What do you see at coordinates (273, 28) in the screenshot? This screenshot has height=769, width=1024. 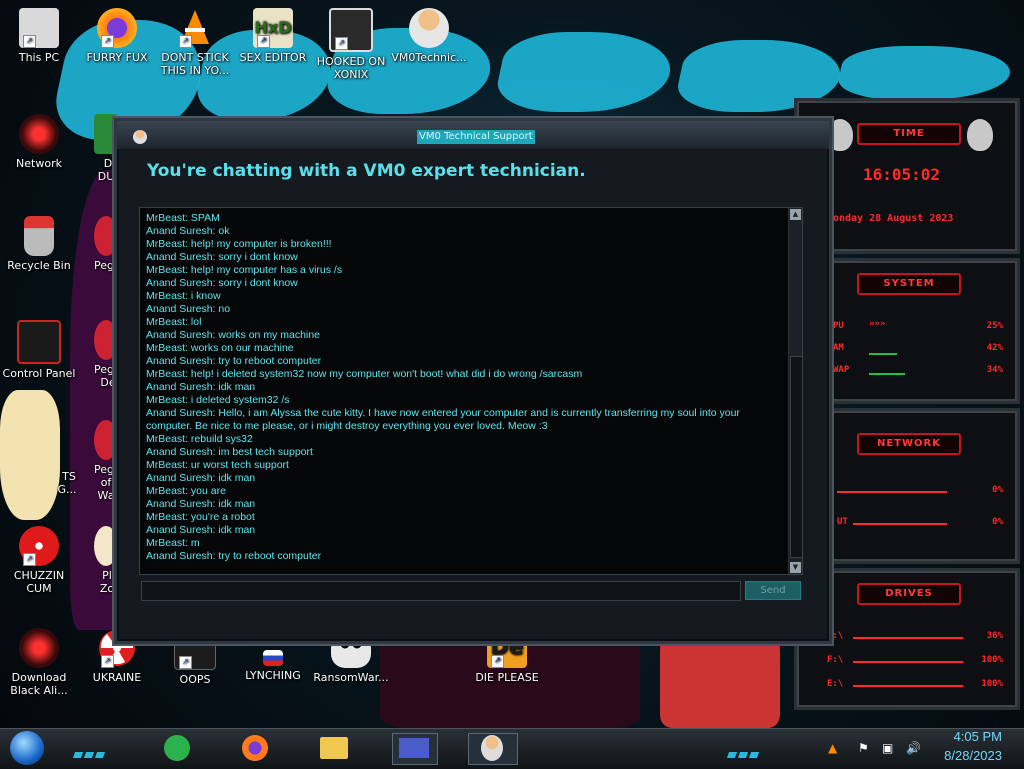 I see `hex-editor-icon: HxD` at bounding box center [273, 28].